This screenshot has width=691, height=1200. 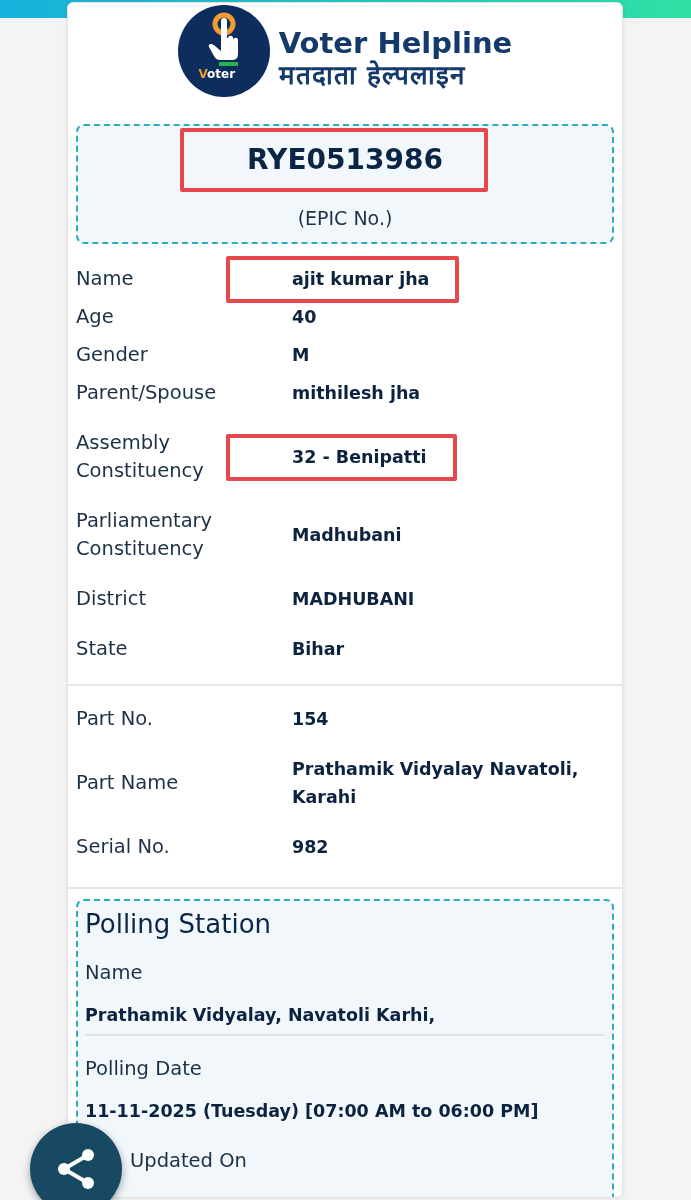 What do you see at coordinates (111, 598) in the screenshot?
I see `field-label: District` at bounding box center [111, 598].